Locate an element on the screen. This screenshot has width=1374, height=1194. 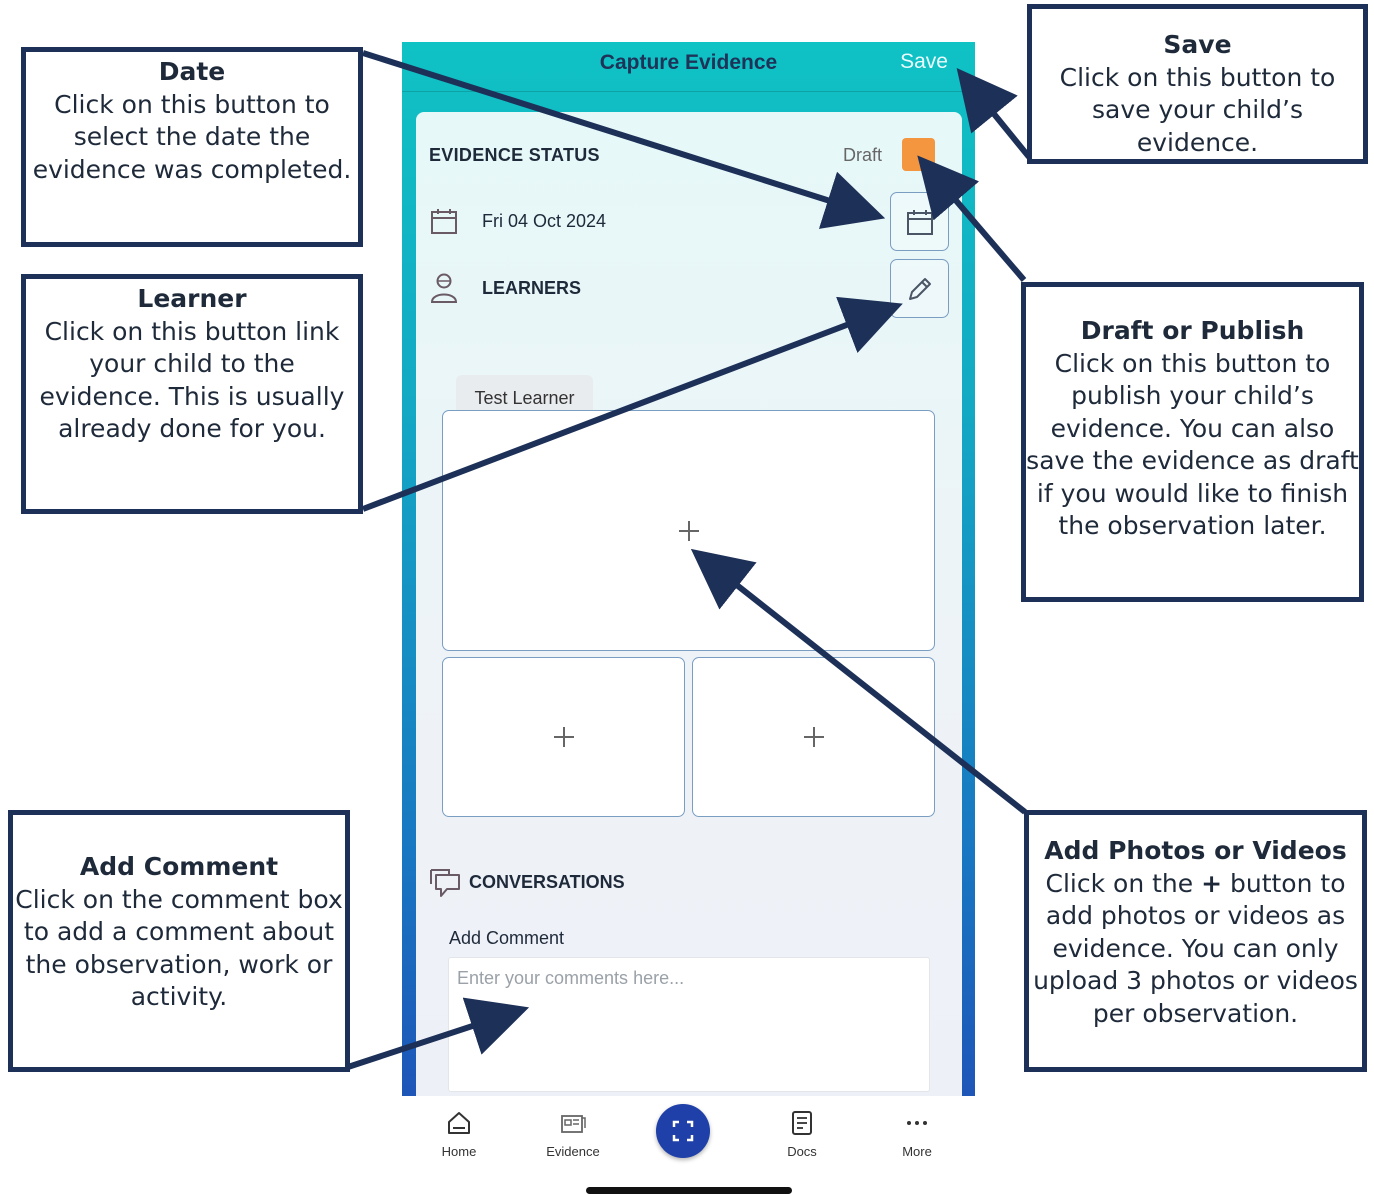
bottom-nav: Home Evidence Docs More is located at coordinates (688, 1145).